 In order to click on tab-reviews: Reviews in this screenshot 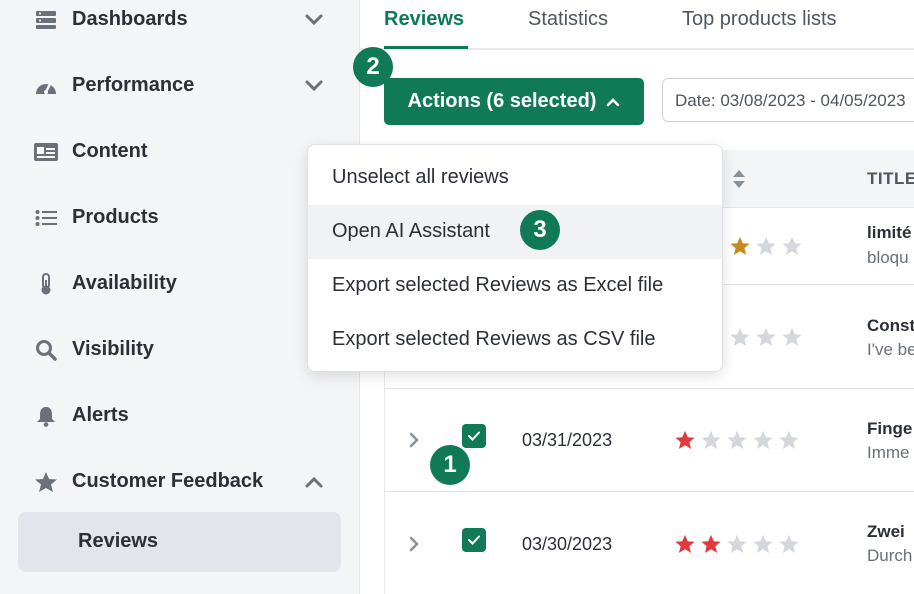, I will do `click(424, 19)`.